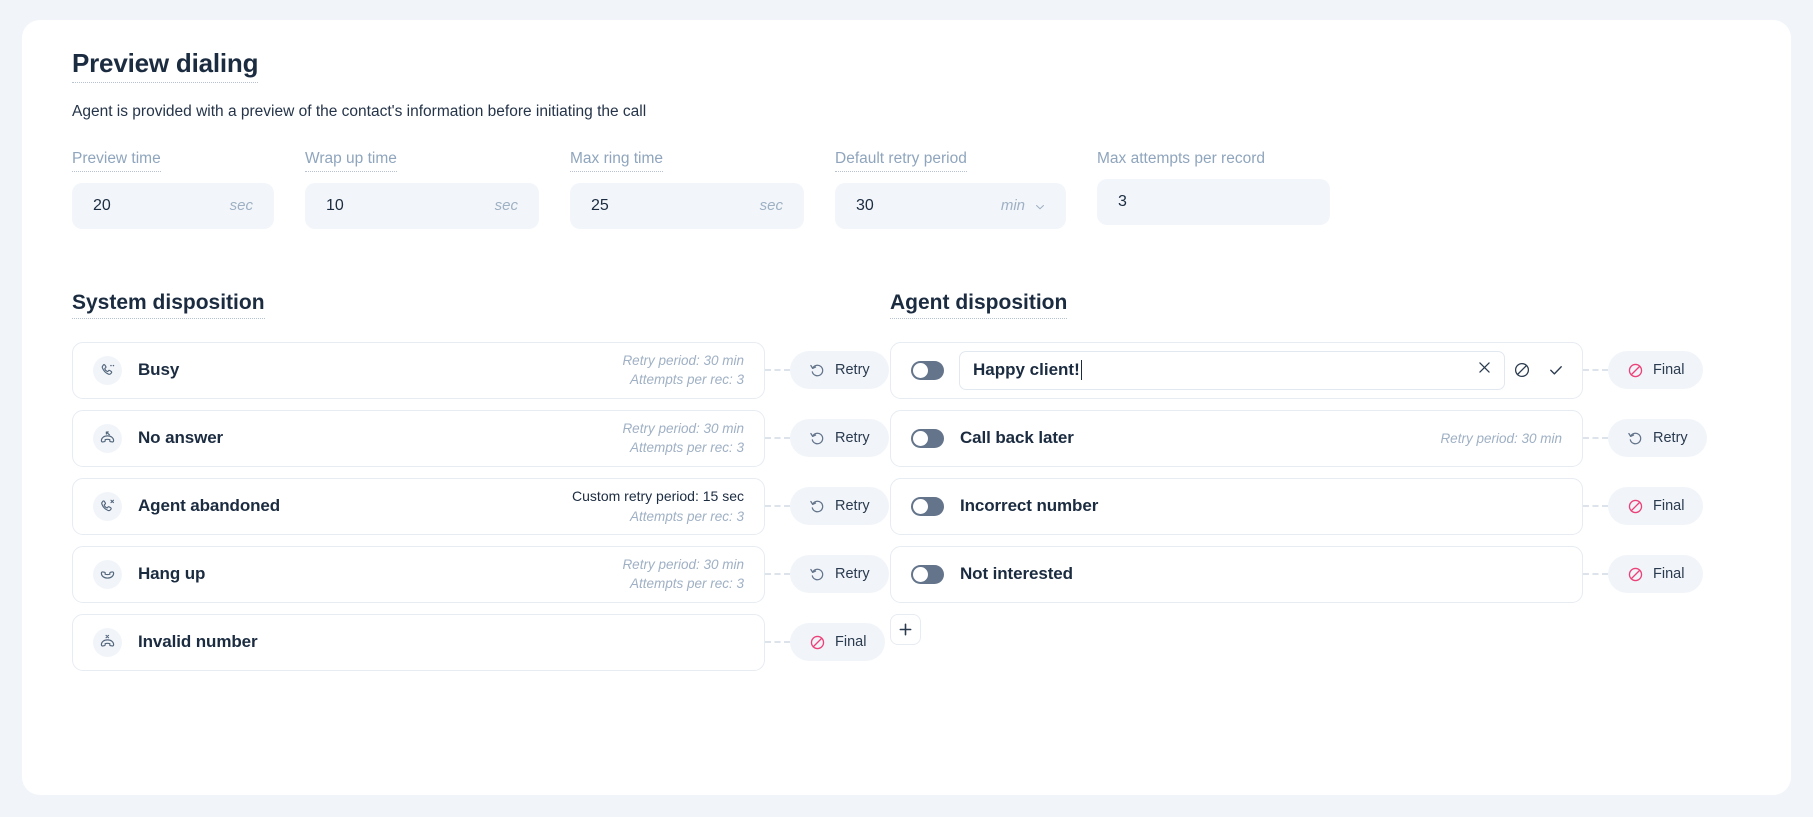 The height and width of the screenshot is (817, 1813). Describe the element at coordinates (1484, 370) in the screenshot. I see `close-icon` at that location.